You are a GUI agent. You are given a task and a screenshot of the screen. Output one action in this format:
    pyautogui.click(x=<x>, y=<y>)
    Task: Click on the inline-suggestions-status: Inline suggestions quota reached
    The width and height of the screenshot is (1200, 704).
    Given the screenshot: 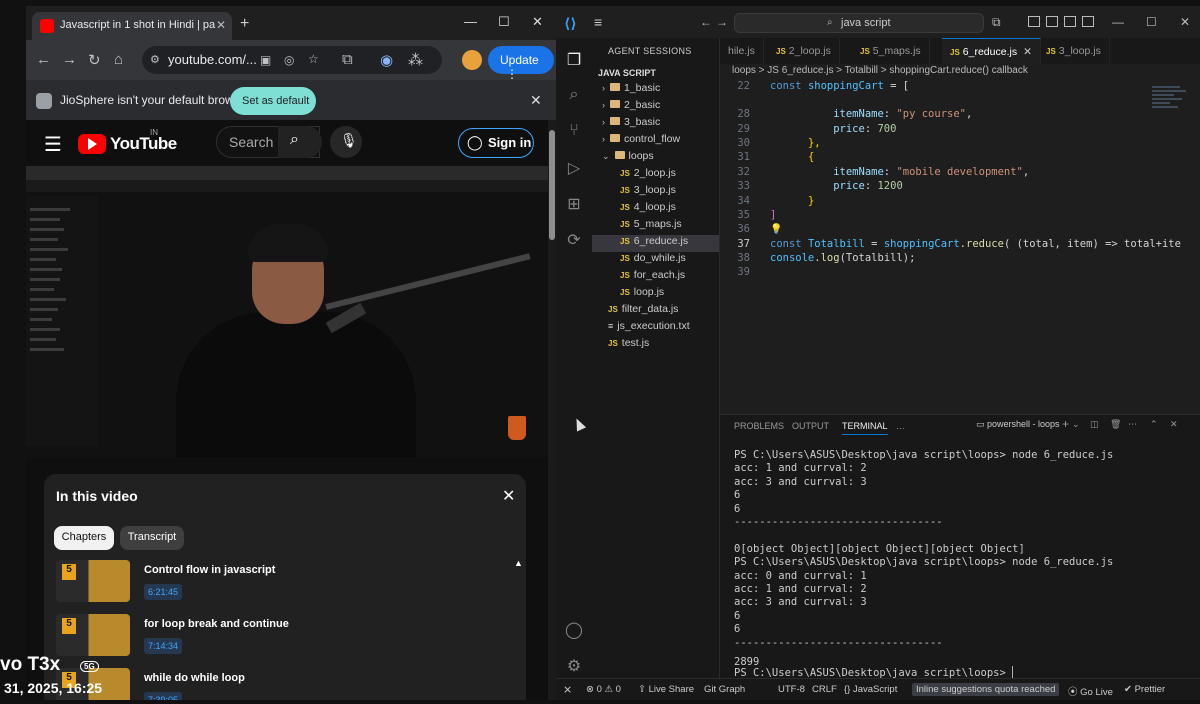 What is the action you would take?
    pyautogui.click(x=986, y=689)
    